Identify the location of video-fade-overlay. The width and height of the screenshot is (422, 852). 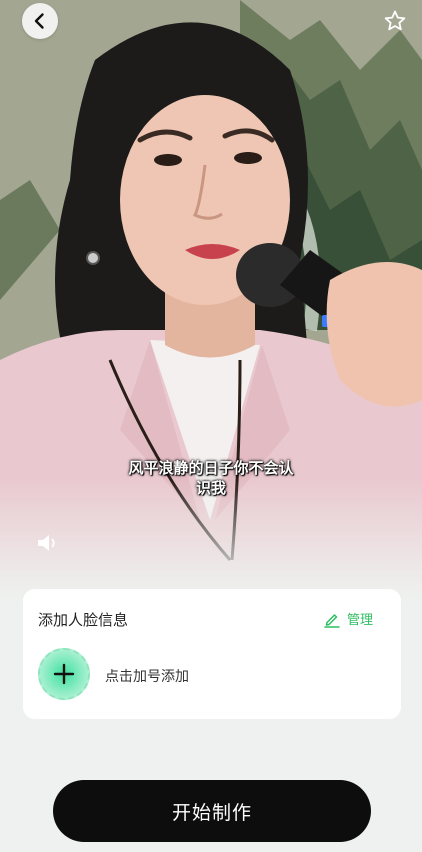
(211, 540).